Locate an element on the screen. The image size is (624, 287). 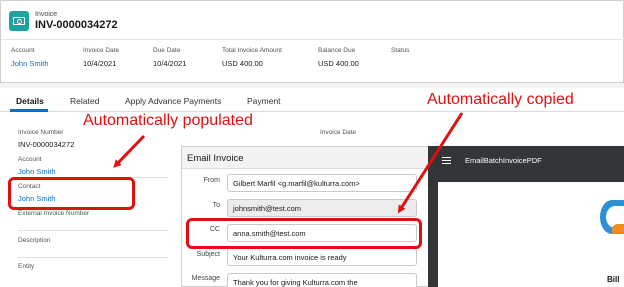
subject-field: Your Kulturra.com invoice is ready is located at coordinates (322, 257).